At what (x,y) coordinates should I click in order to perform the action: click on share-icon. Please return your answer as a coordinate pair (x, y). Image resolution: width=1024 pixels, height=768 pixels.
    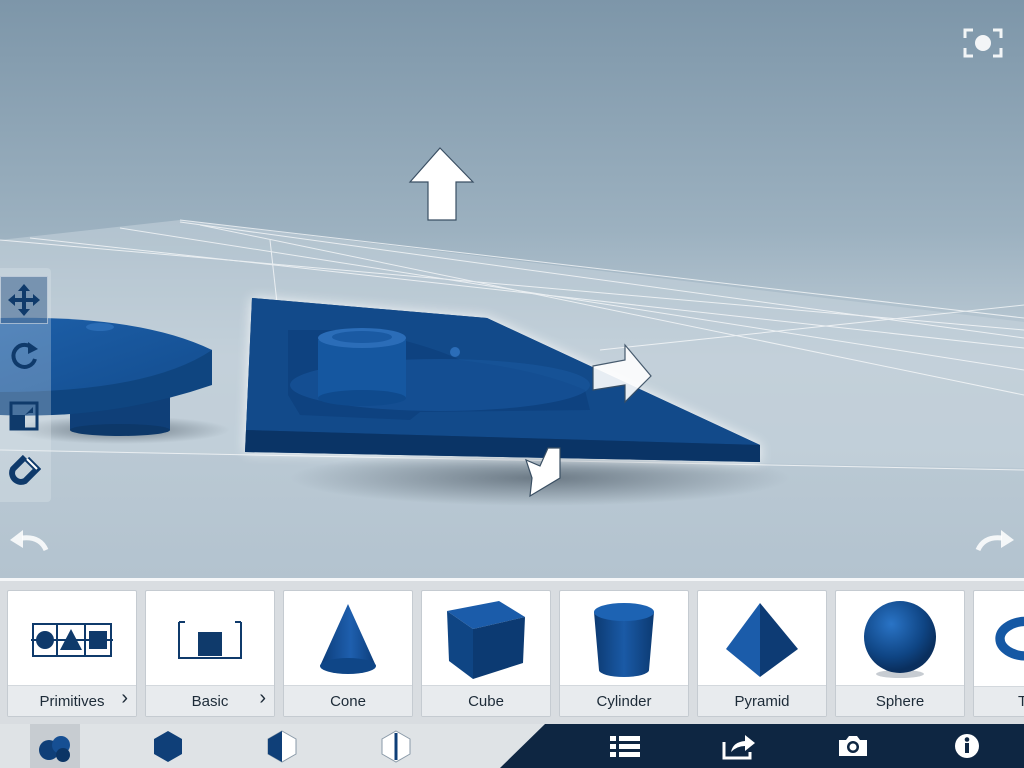
    Looking at the image, I should click on (738, 747).